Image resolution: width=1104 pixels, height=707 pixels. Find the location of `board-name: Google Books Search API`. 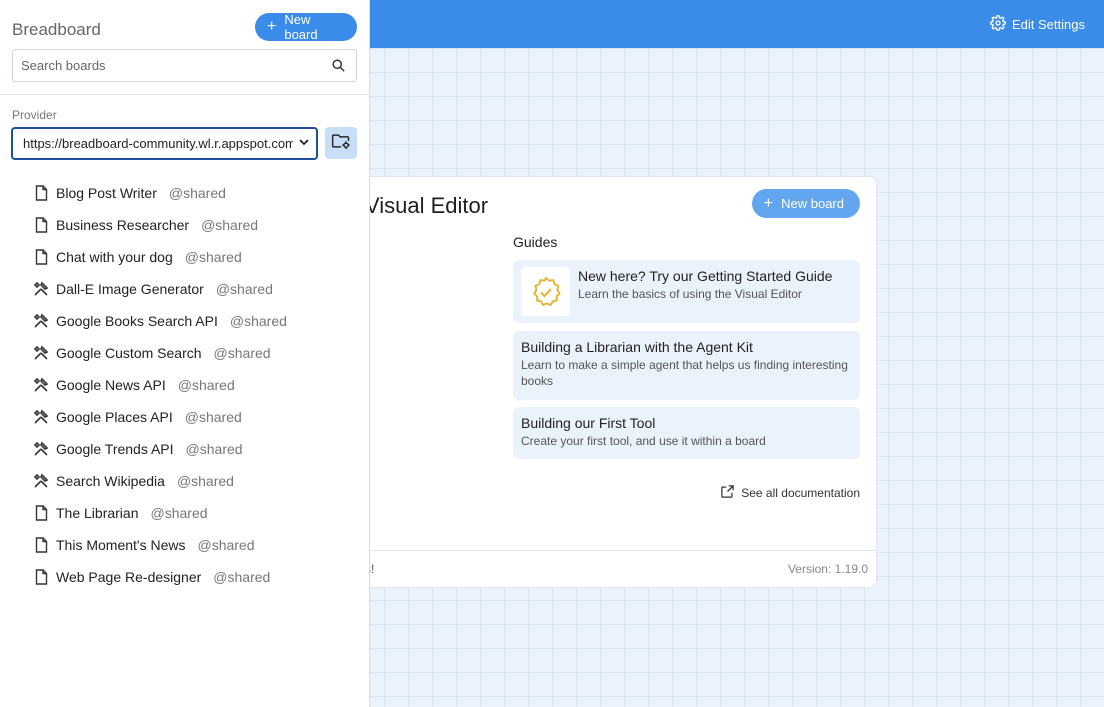

board-name: Google Books Search API is located at coordinates (137, 321).